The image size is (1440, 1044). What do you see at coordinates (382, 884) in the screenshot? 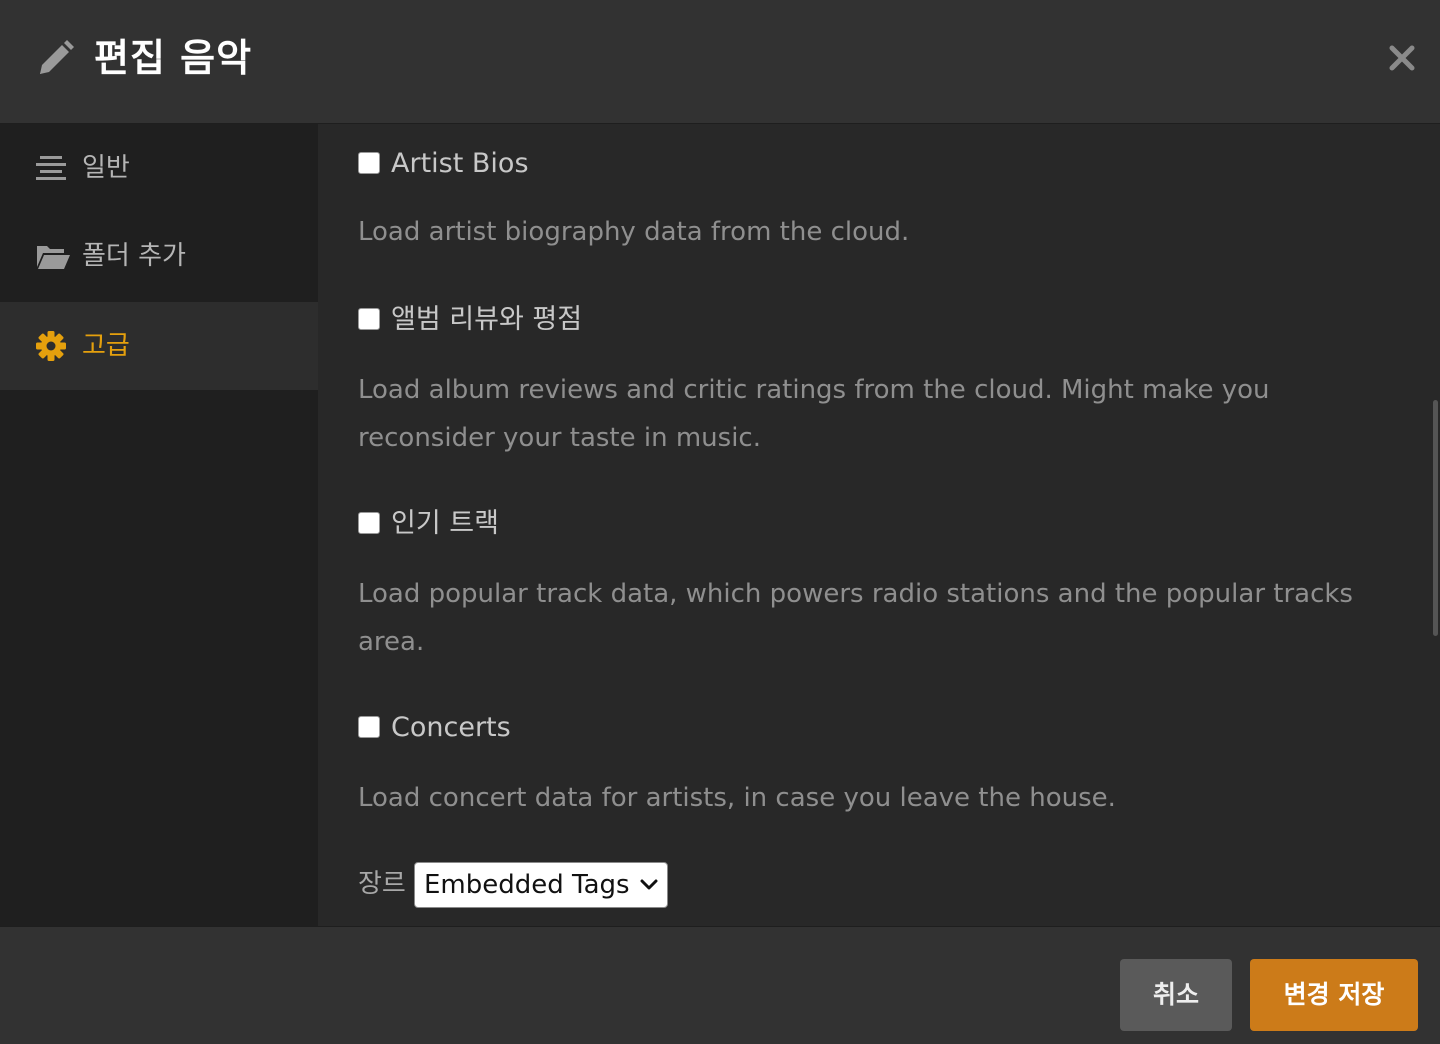
I see `genre-label: 장르` at bounding box center [382, 884].